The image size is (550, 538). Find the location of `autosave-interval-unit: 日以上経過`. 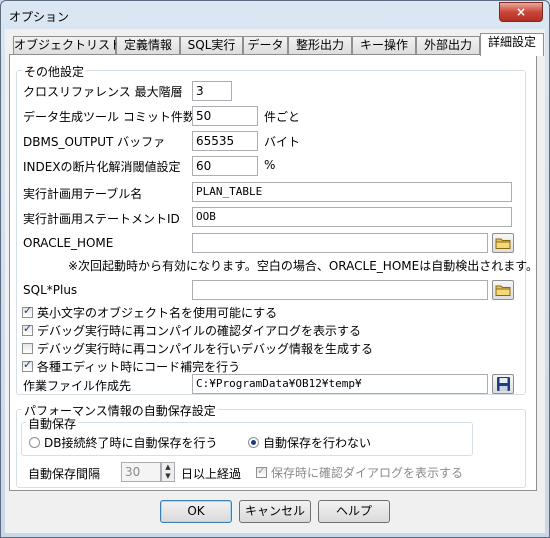

autosave-interval-unit: 日以上経過 is located at coordinates (211, 474).